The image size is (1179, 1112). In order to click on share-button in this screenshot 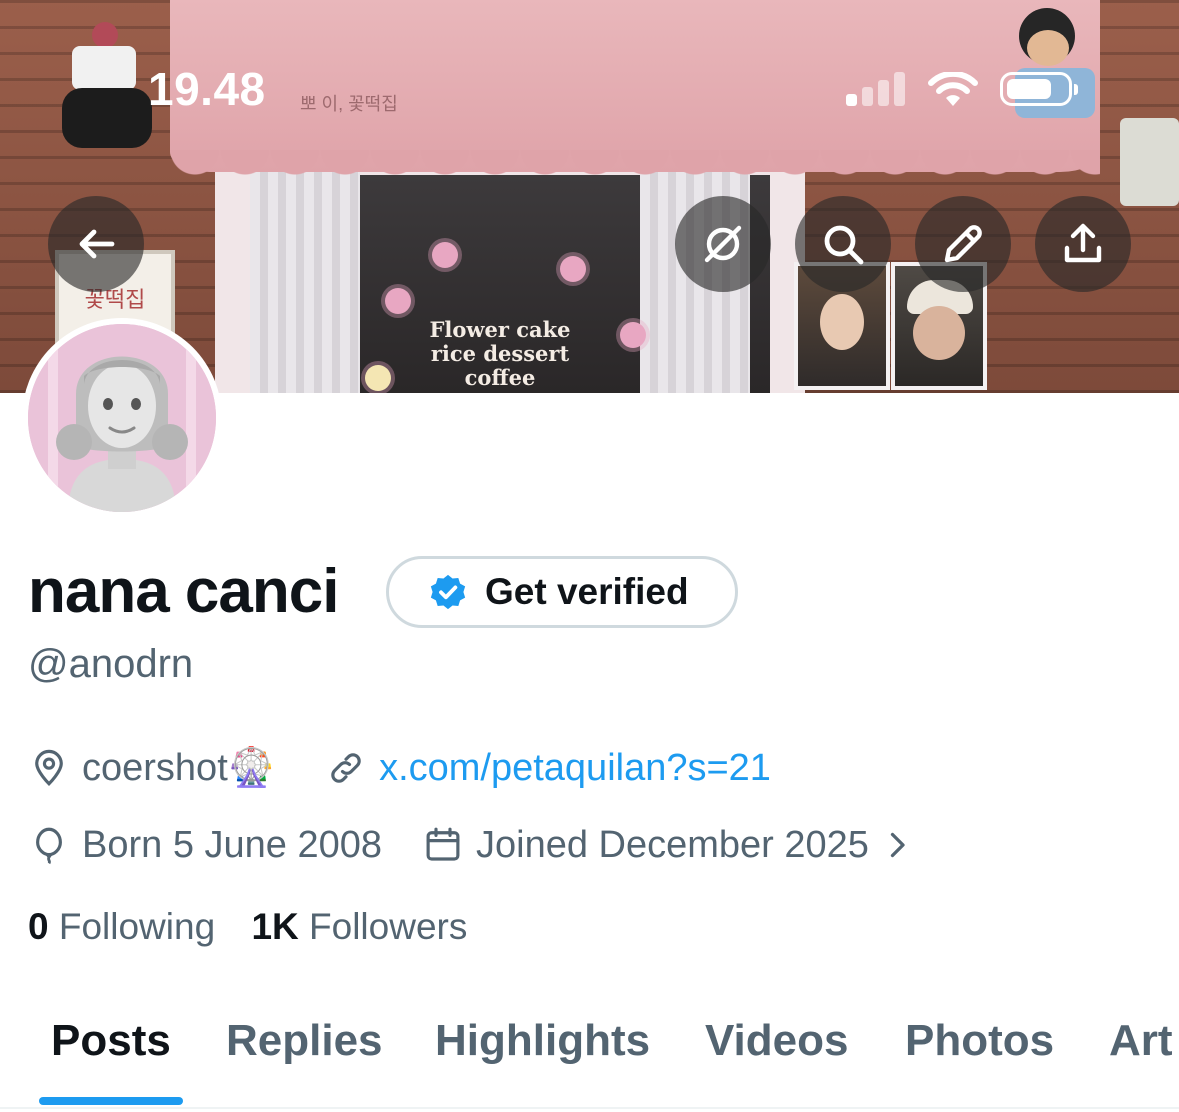, I will do `click(1083, 244)`.